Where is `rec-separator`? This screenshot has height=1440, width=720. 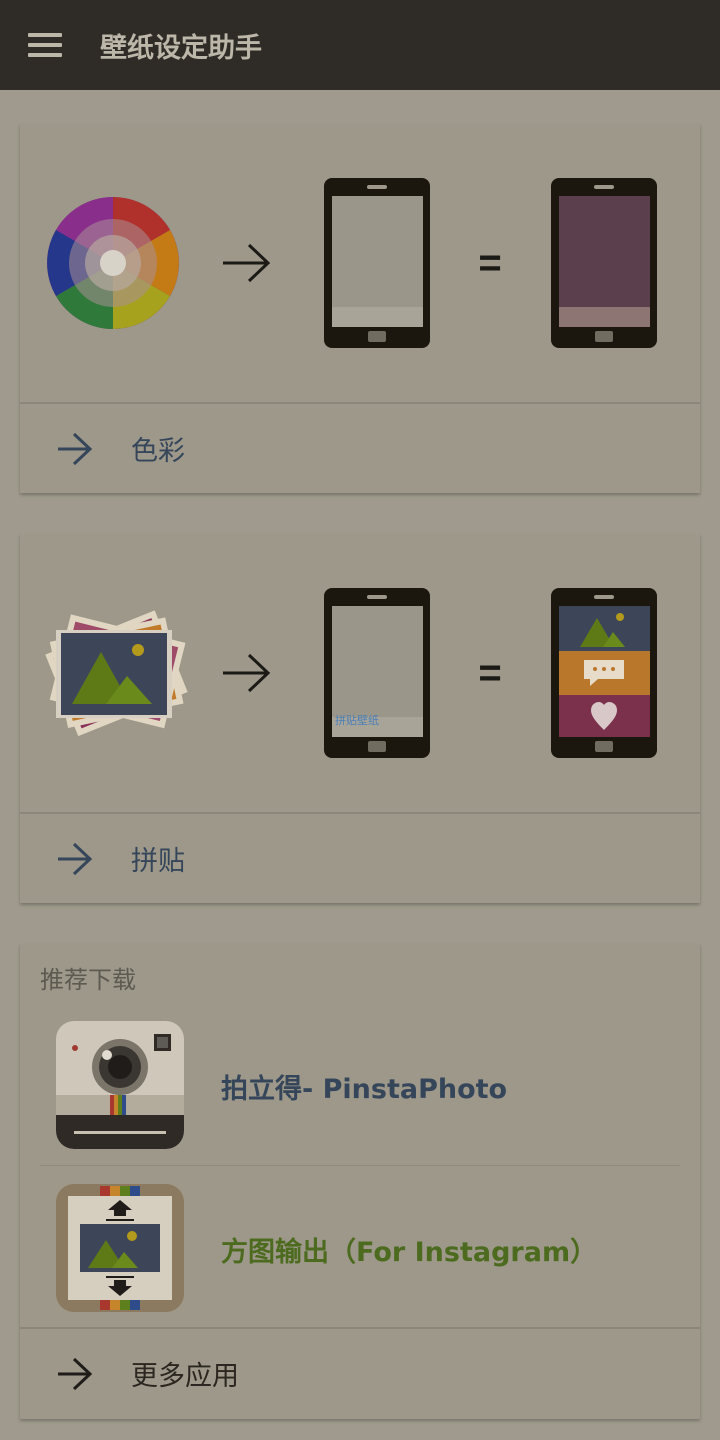 rec-separator is located at coordinates (360, 1165).